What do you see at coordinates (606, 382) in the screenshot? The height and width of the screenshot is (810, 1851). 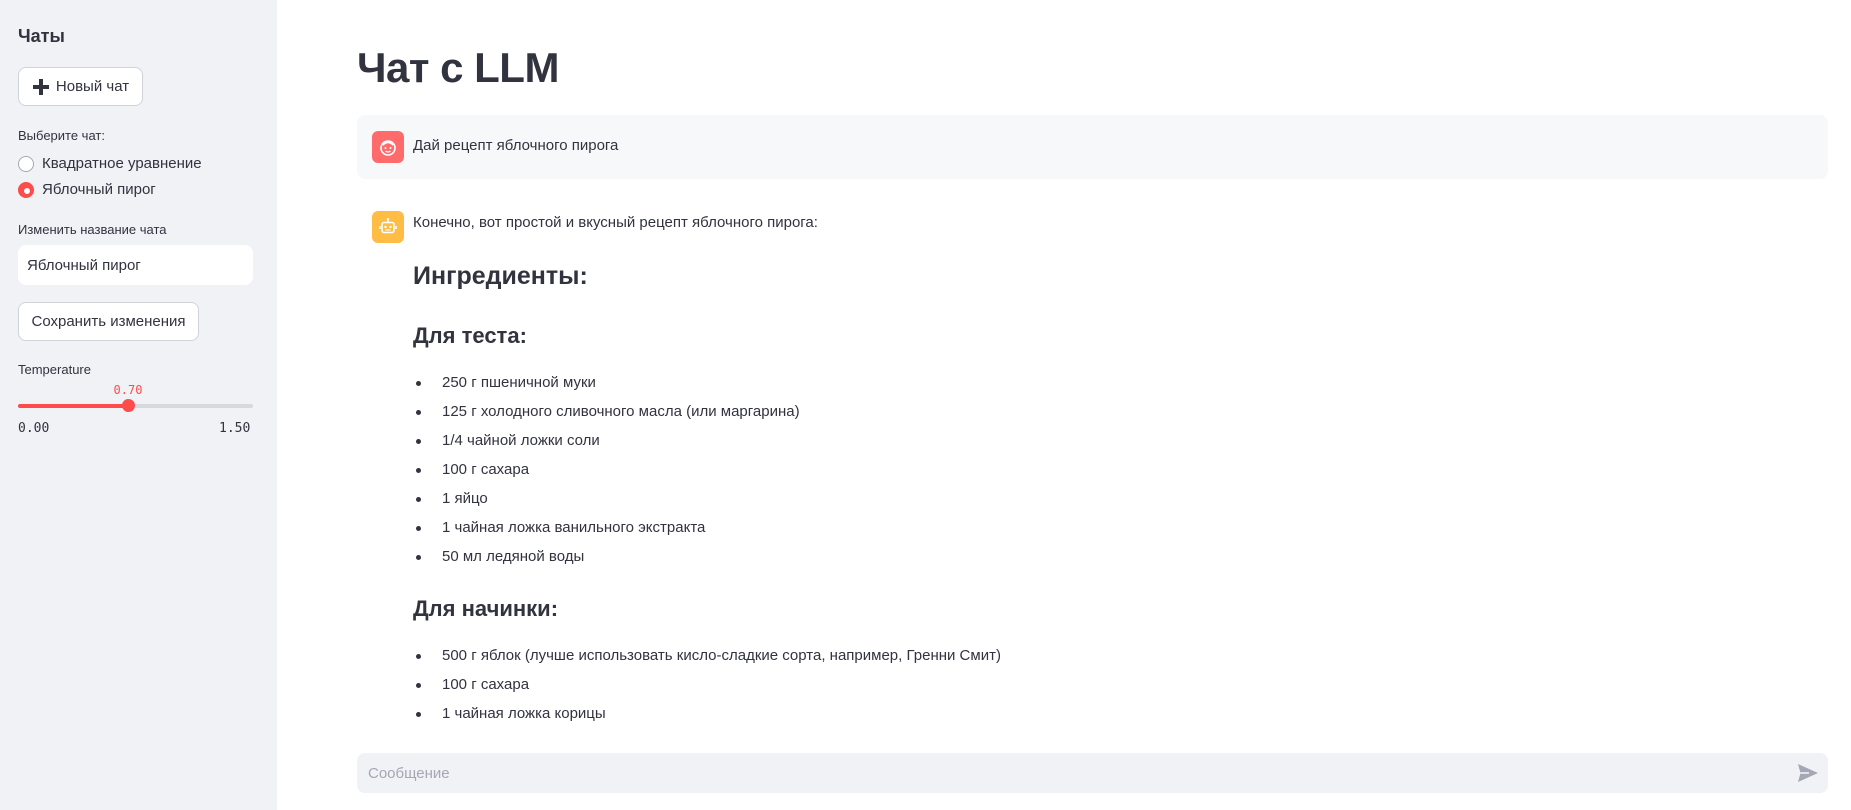 I see `list-item: 250 г пшеничной муки` at bounding box center [606, 382].